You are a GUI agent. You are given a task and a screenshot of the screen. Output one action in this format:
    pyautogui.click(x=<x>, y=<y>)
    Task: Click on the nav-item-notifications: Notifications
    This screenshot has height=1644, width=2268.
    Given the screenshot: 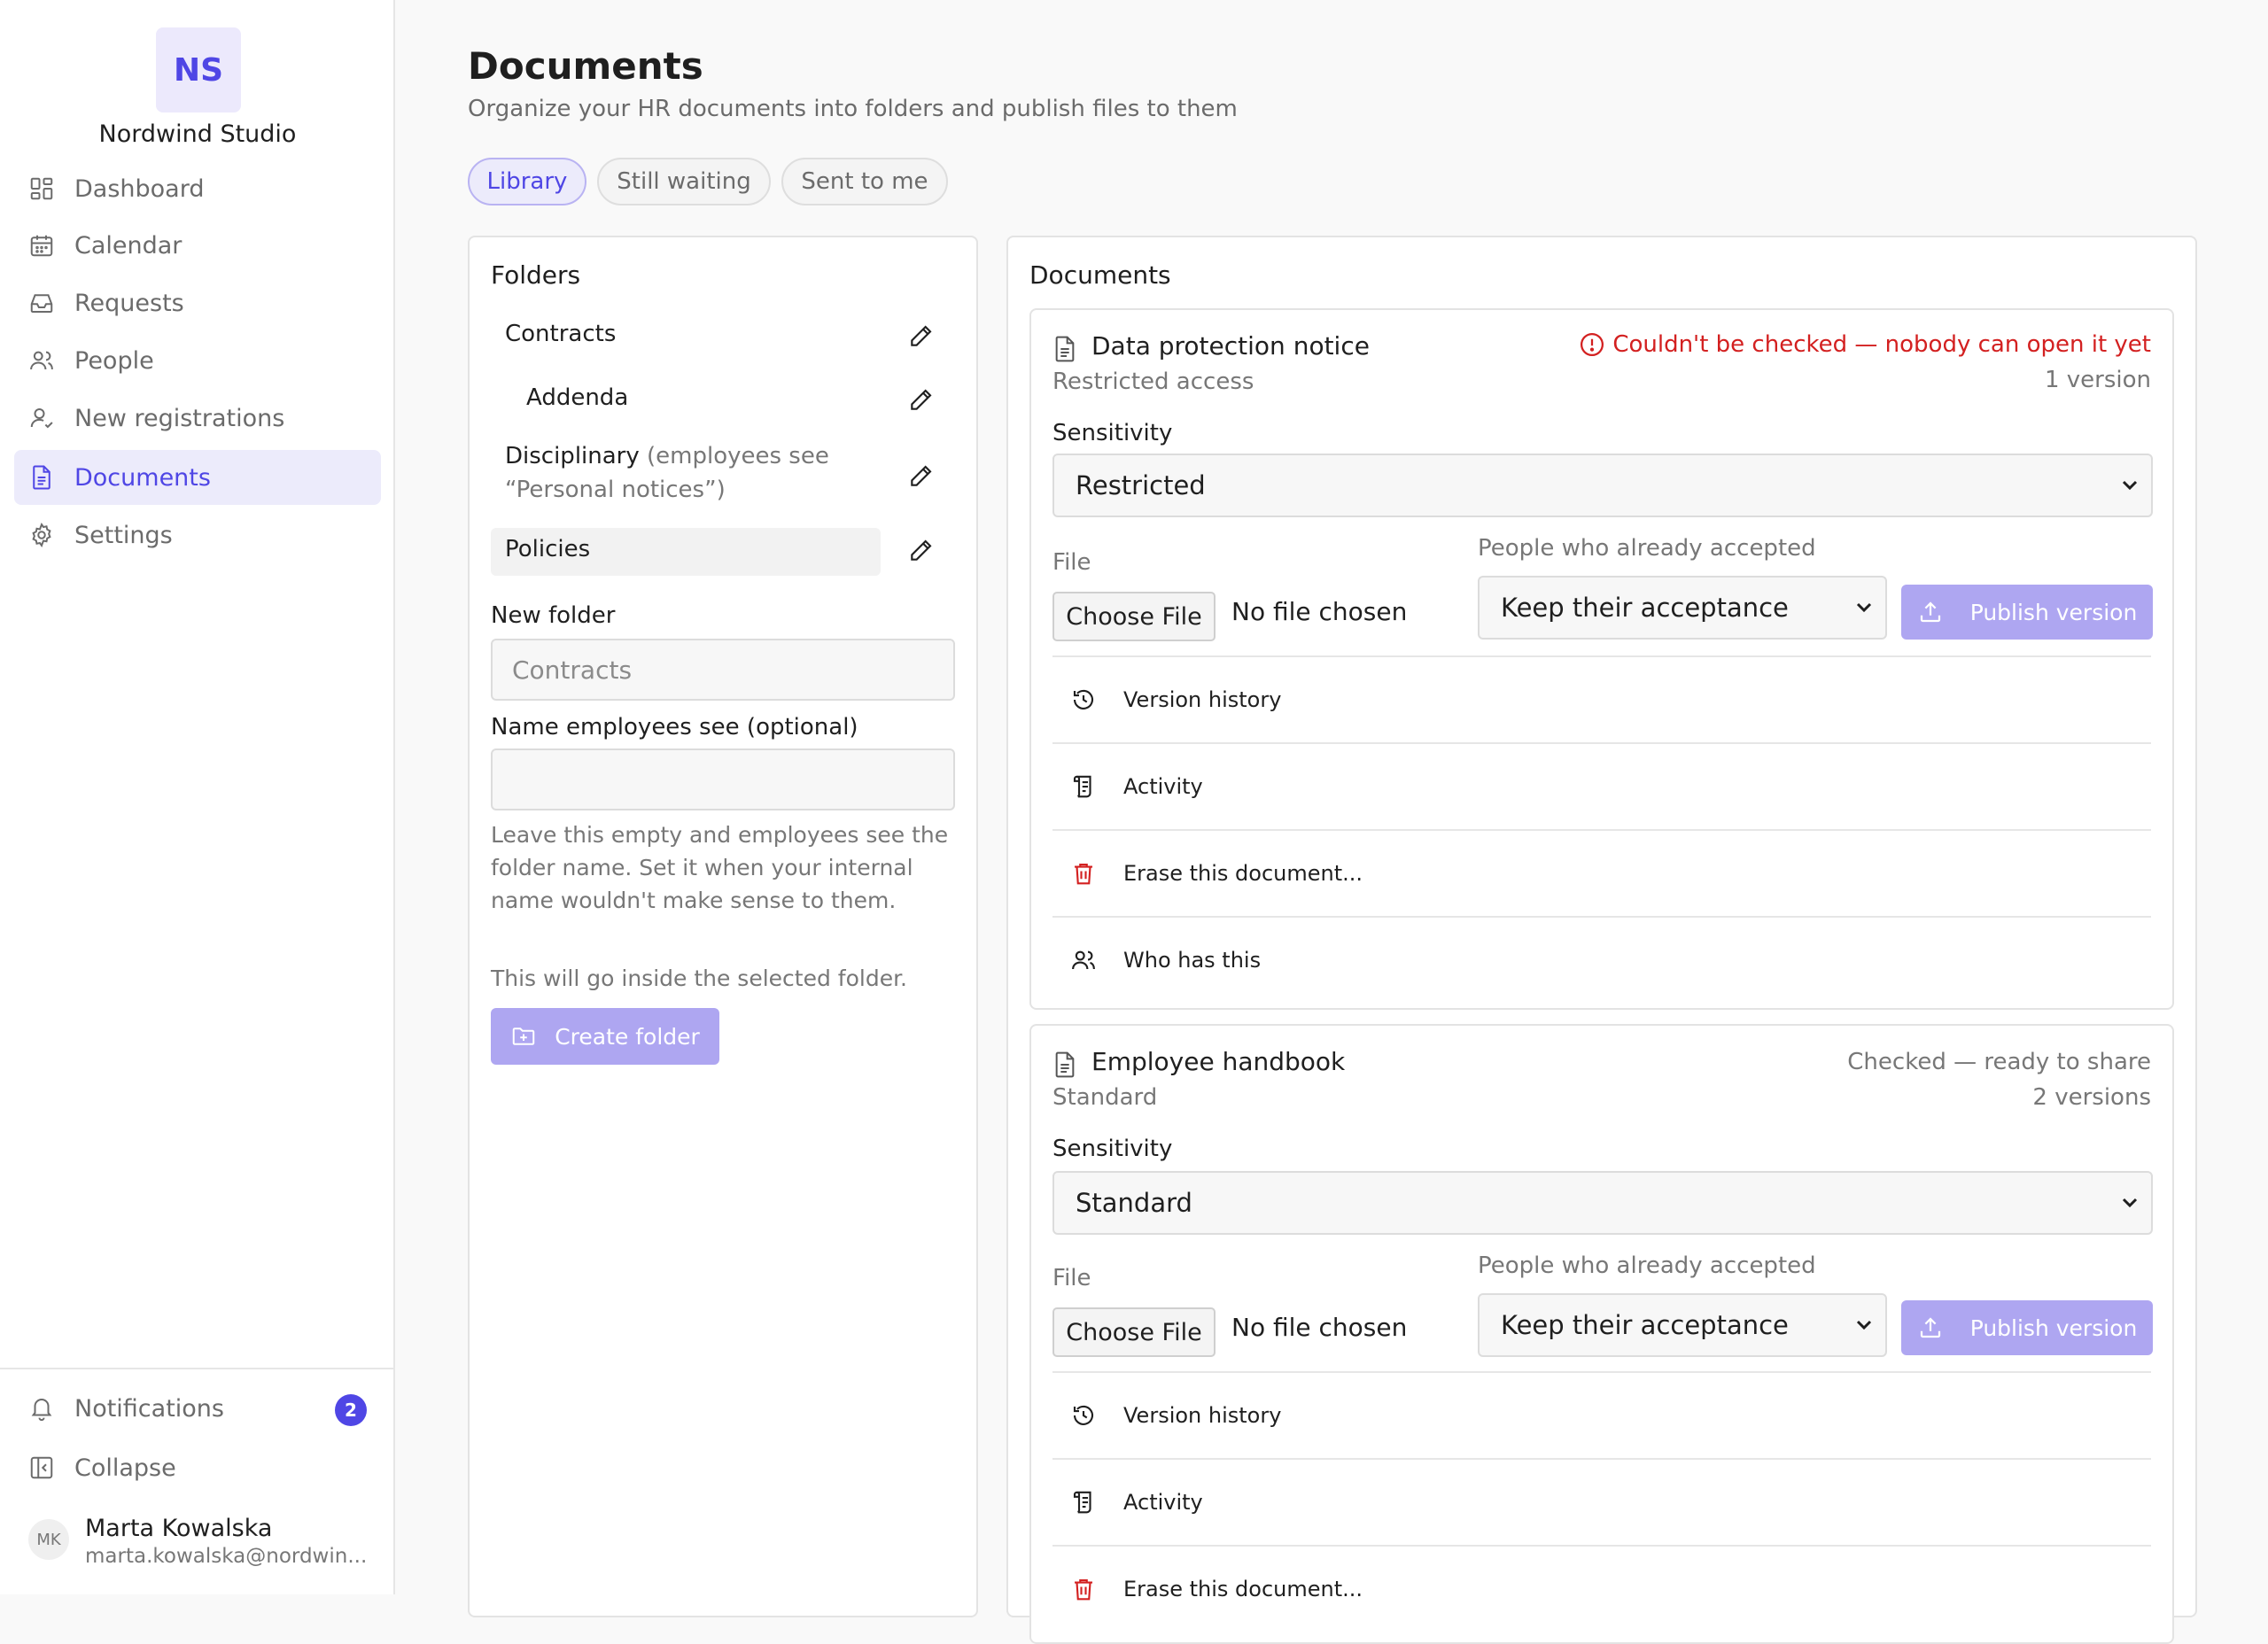 What is the action you would take?
    pyautogui.click(x=197, y=1408)
    